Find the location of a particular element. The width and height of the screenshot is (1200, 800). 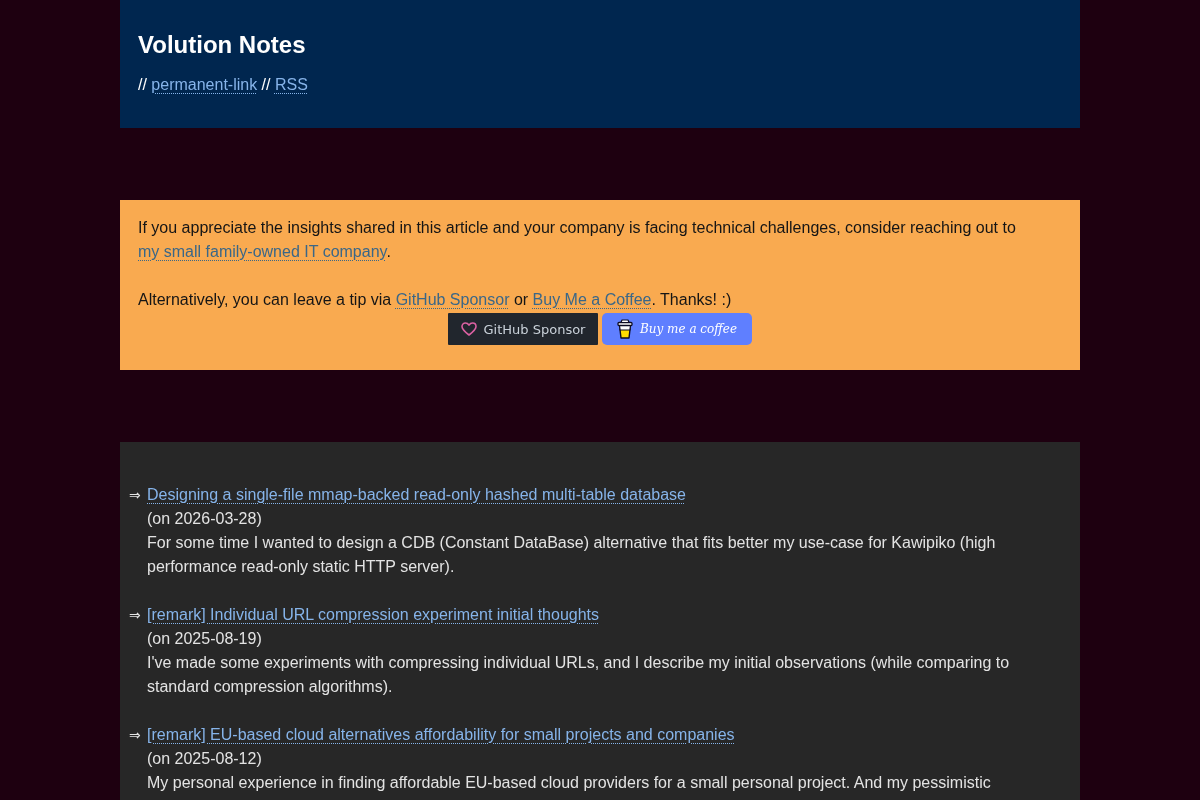

article-summary: For some time I wanted to design a CDB (Constant DataBase) alternative that fits better my use-case for Kawipiko (high performance read-only static HTTP server). is located at coordinates (572, 555).